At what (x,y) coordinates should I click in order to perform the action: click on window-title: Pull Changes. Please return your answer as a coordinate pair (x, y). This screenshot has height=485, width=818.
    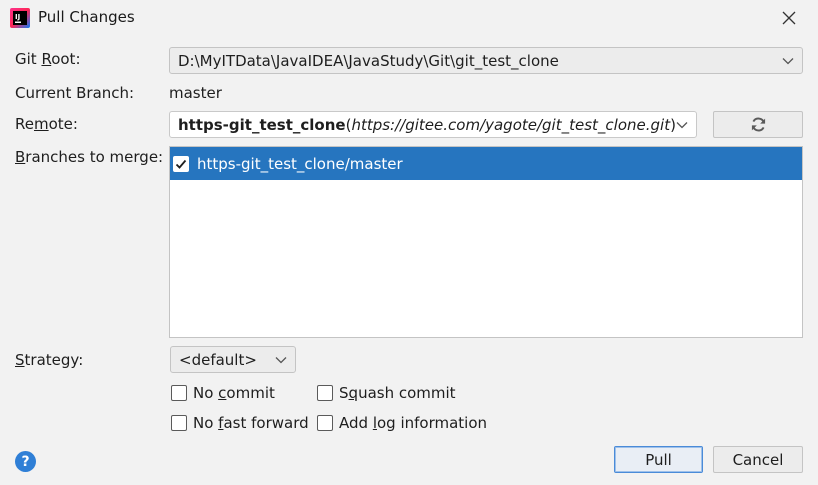
    Looking at the image, I should click on (86, 17).